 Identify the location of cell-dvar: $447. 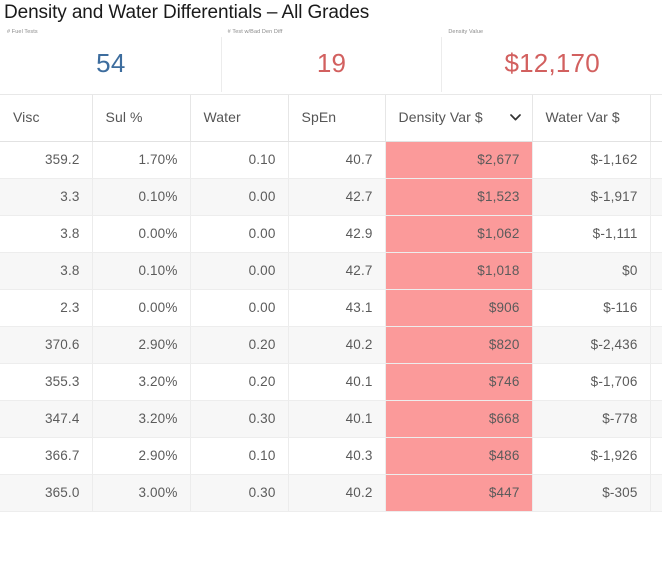
(459, 493).